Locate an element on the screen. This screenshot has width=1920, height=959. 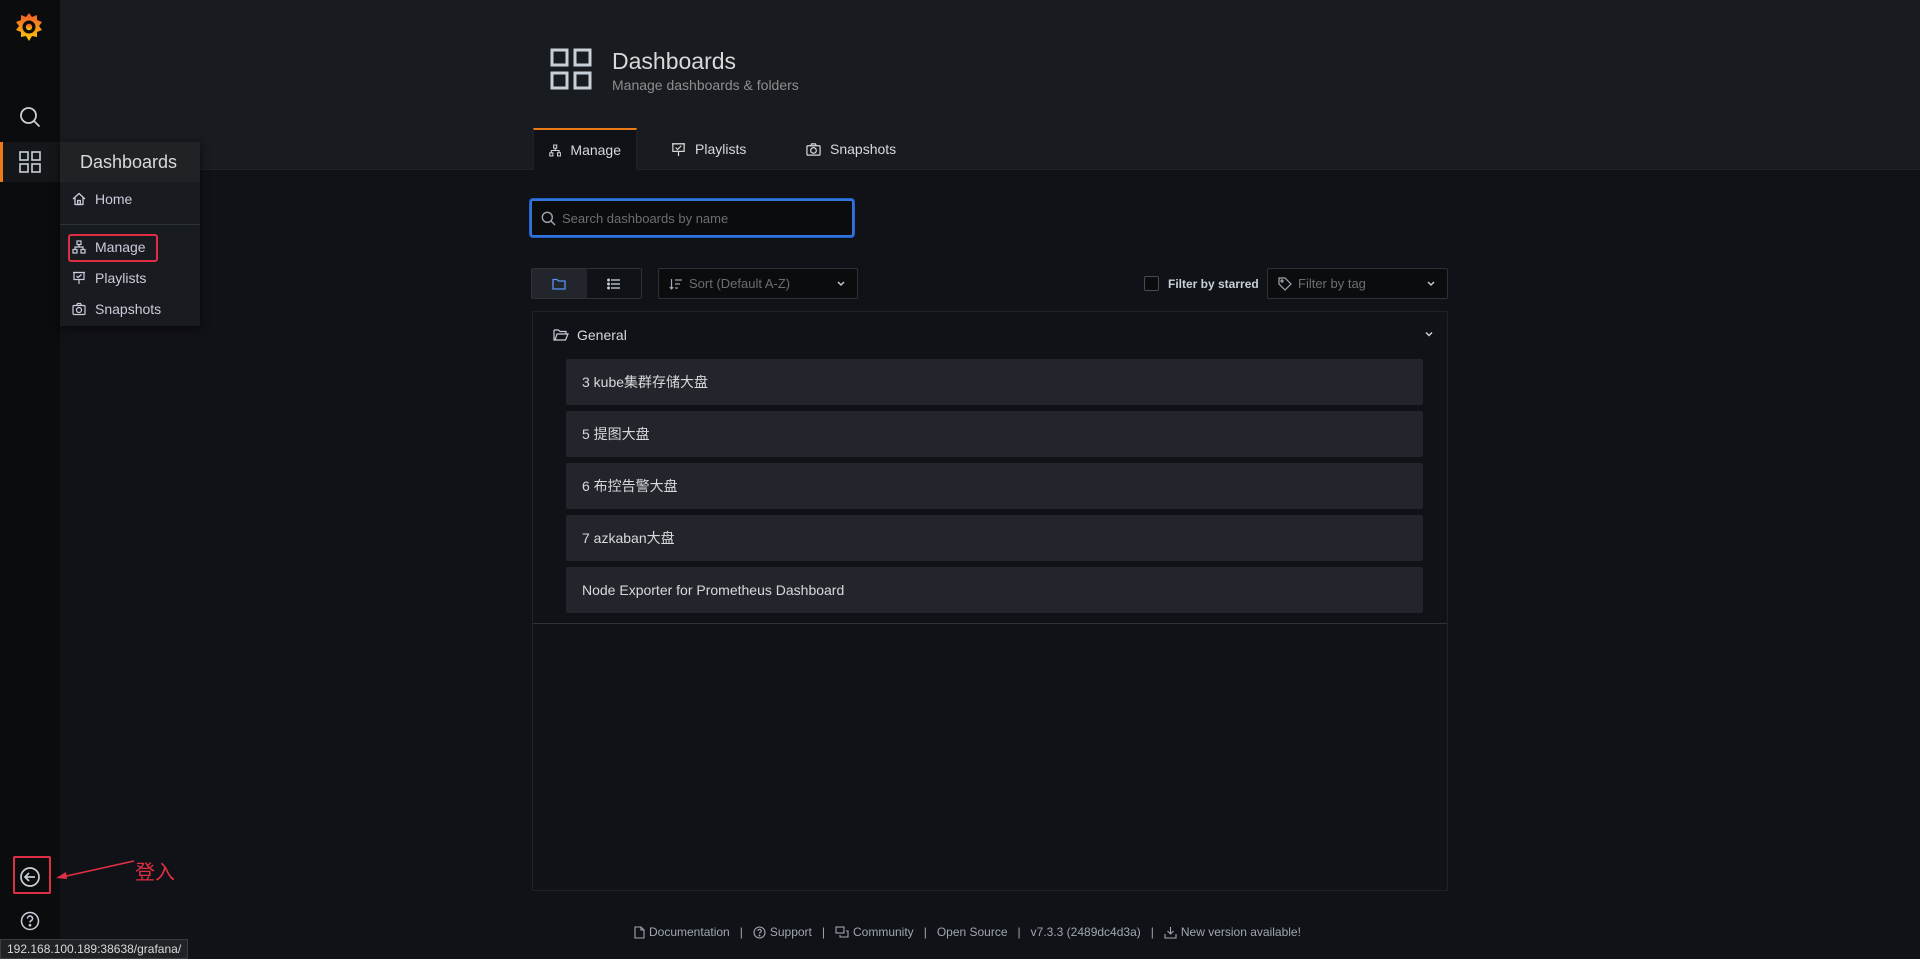
grafana-logo-icon is located at coordinates (29, 27).